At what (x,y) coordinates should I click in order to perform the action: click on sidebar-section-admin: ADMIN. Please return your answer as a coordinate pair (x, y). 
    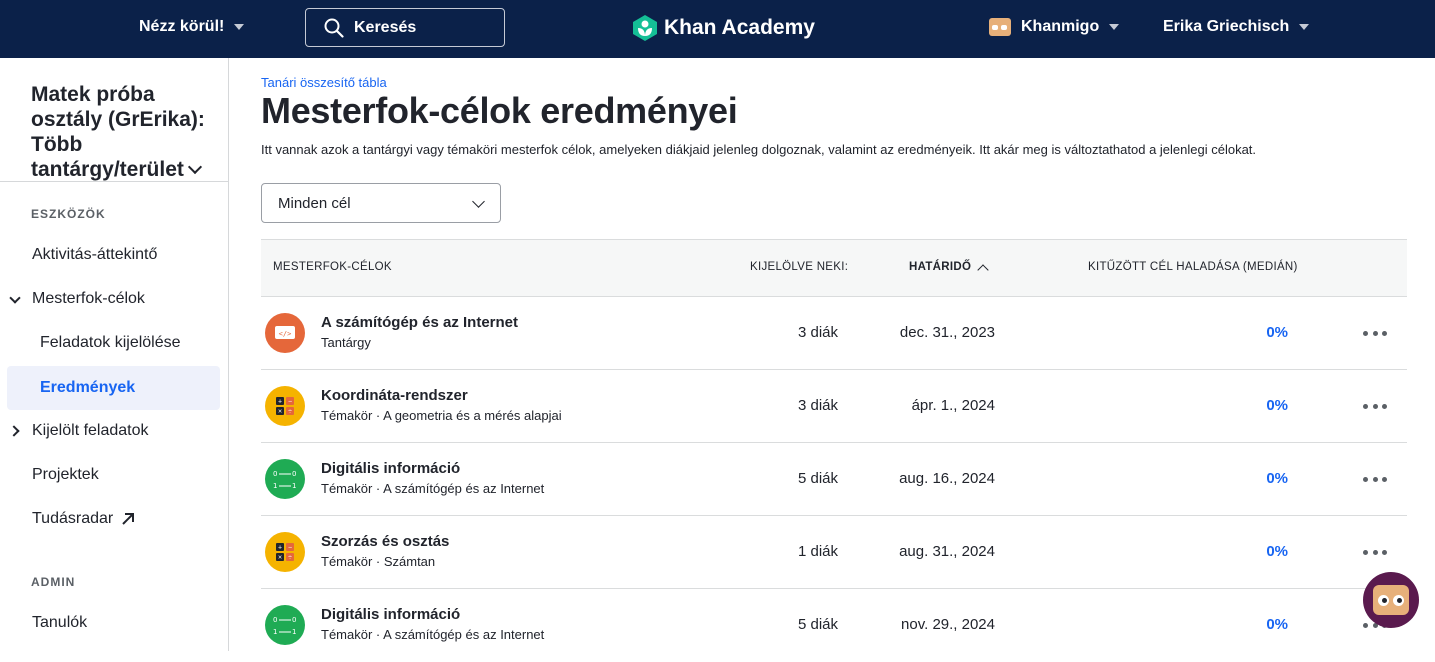
    Looking at the image, I should click on (53, 582).